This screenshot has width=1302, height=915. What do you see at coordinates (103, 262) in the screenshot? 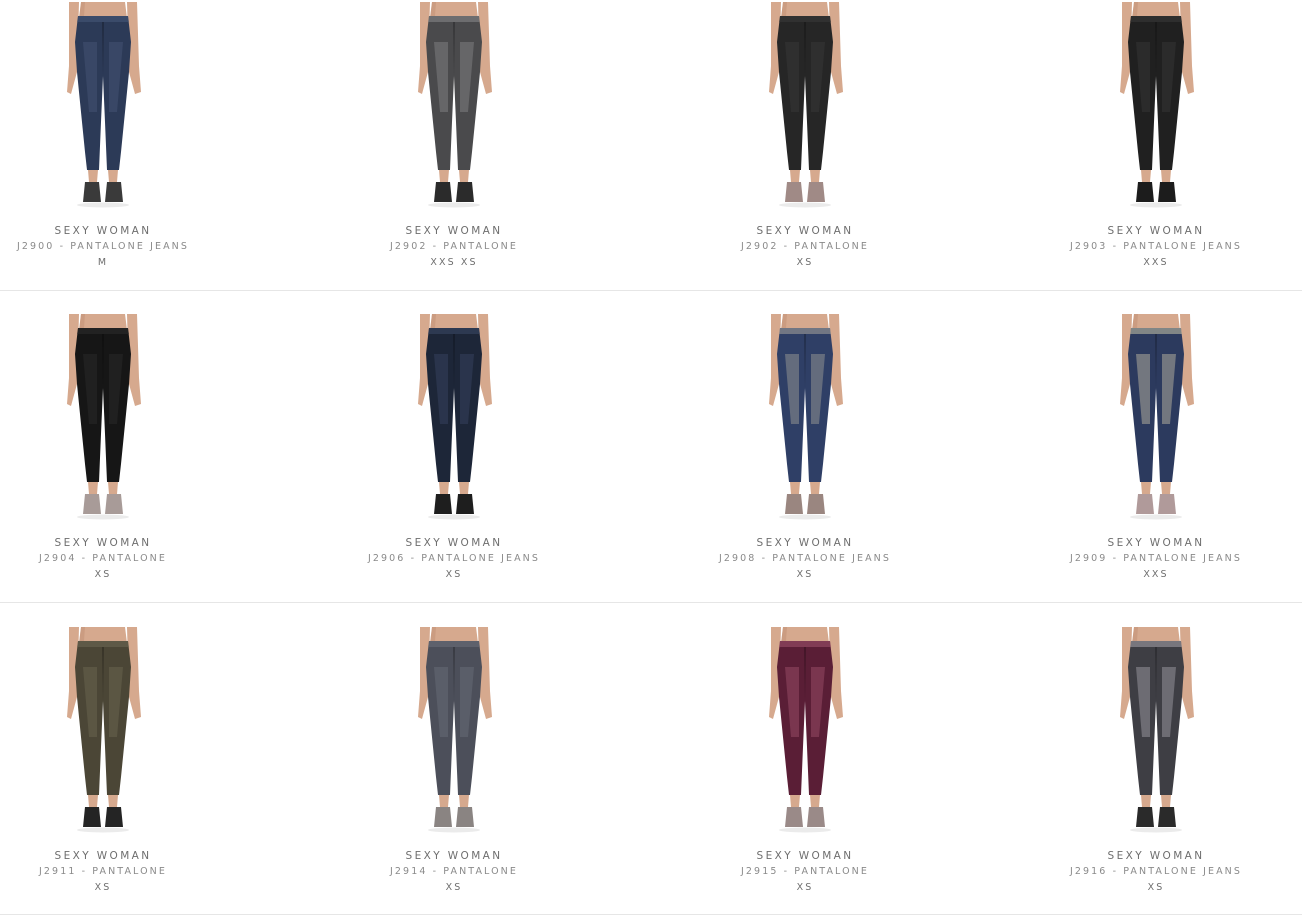
I see `product-sizes: M` at bounding box center [103, 262].